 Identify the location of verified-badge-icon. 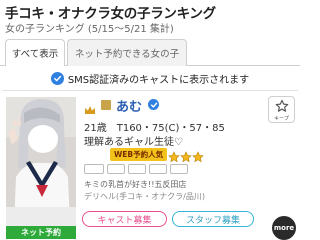
(153, 104).